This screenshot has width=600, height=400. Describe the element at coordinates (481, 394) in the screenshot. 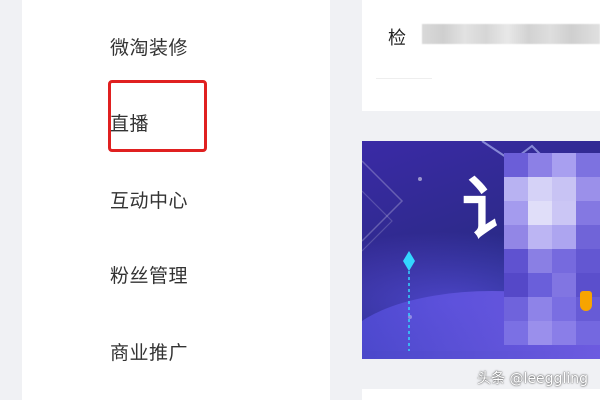

I see `bottom-panel` at that location.